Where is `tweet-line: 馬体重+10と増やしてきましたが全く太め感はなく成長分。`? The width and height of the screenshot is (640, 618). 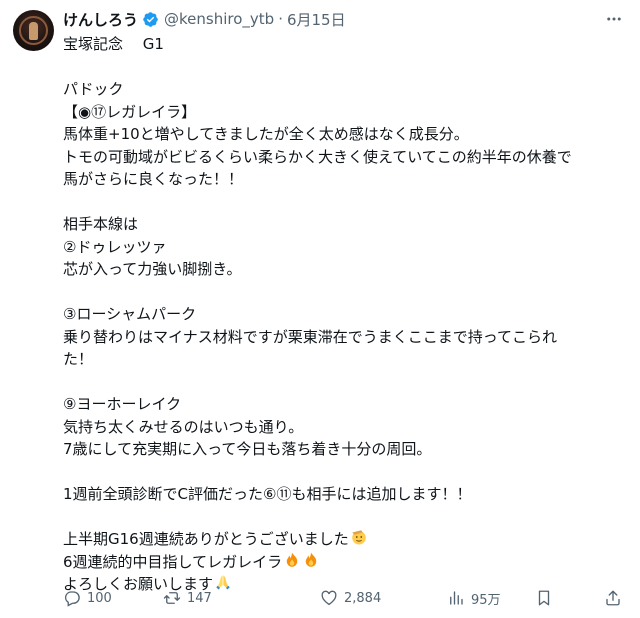 tweet-line: 馬体重+10と増やしてきましたが全く太め感はなく成長分。 is located at coordinates (266, 134).